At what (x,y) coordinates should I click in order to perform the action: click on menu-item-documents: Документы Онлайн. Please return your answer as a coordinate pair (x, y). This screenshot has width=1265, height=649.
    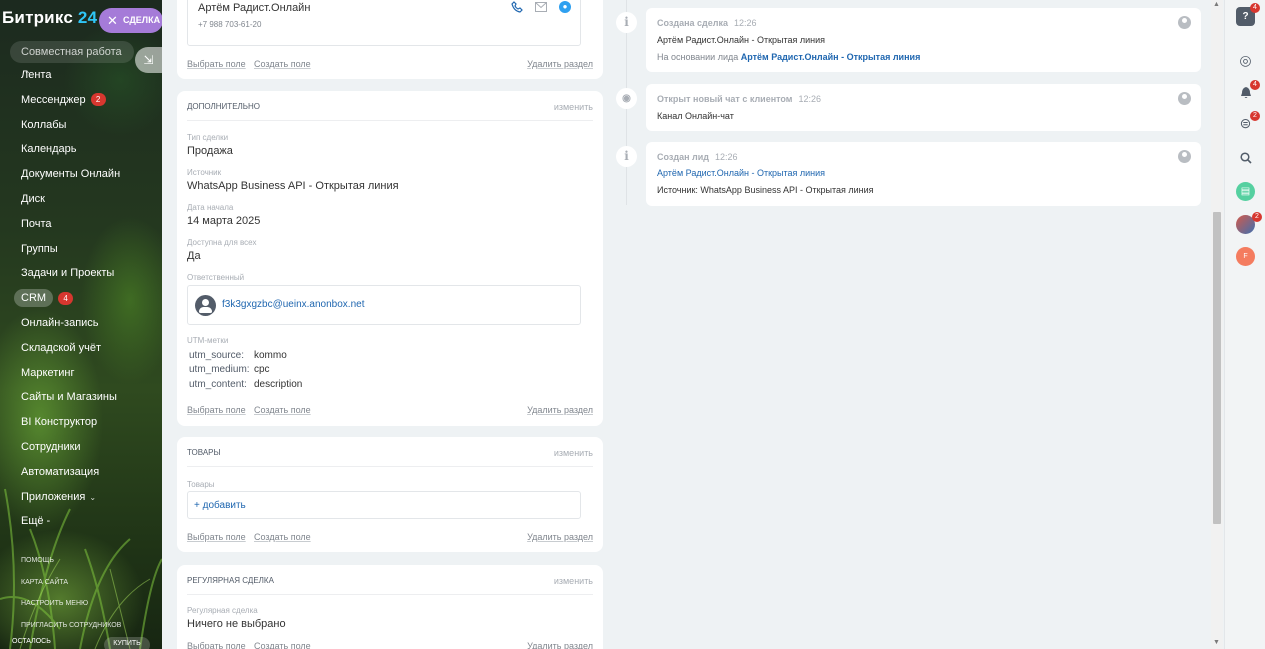
    Looking at the image, I should click on (81, 174).